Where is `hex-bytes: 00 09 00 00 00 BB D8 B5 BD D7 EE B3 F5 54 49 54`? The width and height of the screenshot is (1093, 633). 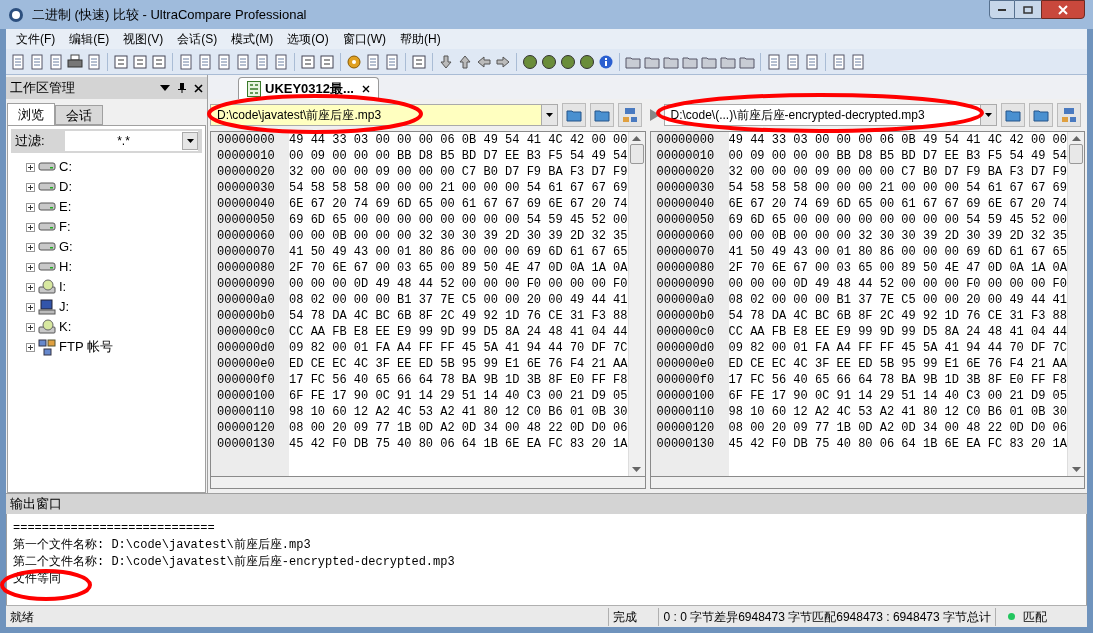
hex-bytes: 00 09 00 00 00 BB D8 B5 BD D7 EE B3 F5 54 49 54 is located at coordinates (458, 156).